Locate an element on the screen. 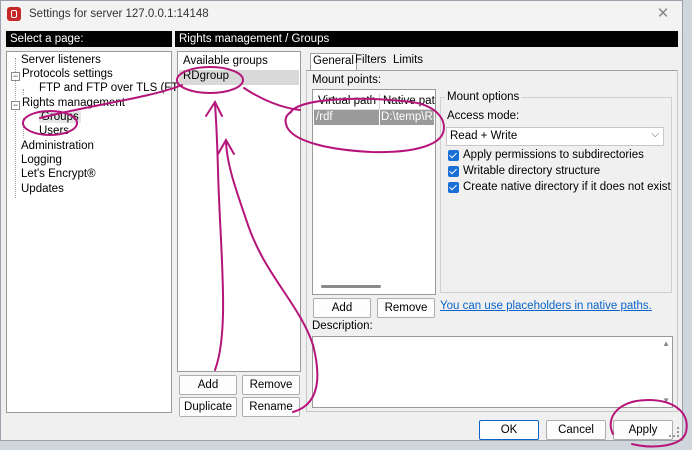 The width and height of the screenshot is (692, 450). apply-button: Apply is located at coordinates (643, 430).